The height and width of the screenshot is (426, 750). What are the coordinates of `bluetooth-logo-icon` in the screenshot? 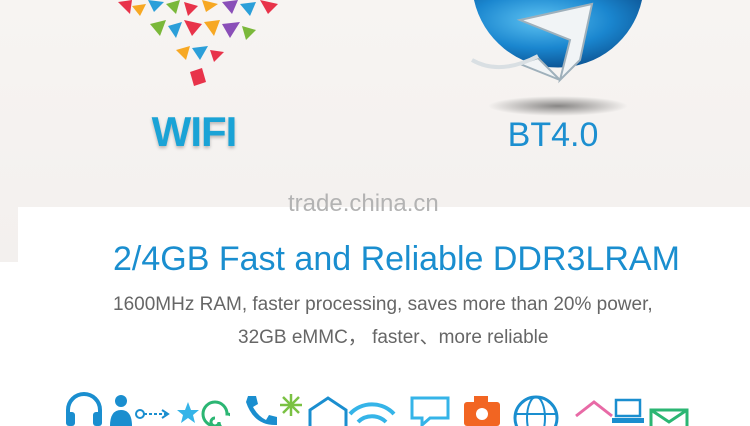 It's located at (556, 58).